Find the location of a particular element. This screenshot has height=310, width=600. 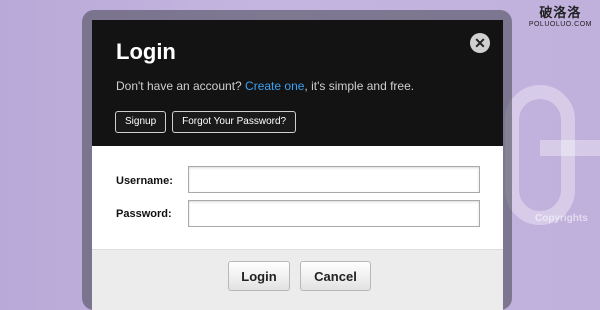

create-account-link: Create one is located at coordinates (274, 86).